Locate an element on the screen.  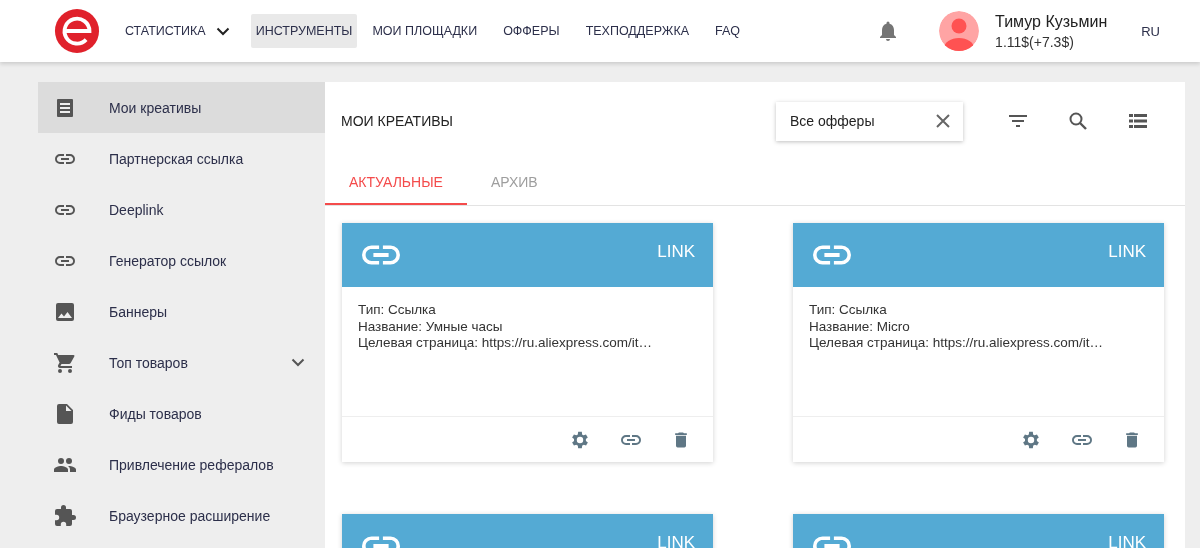
list-view-icon is located at coordinates (1138, 121).